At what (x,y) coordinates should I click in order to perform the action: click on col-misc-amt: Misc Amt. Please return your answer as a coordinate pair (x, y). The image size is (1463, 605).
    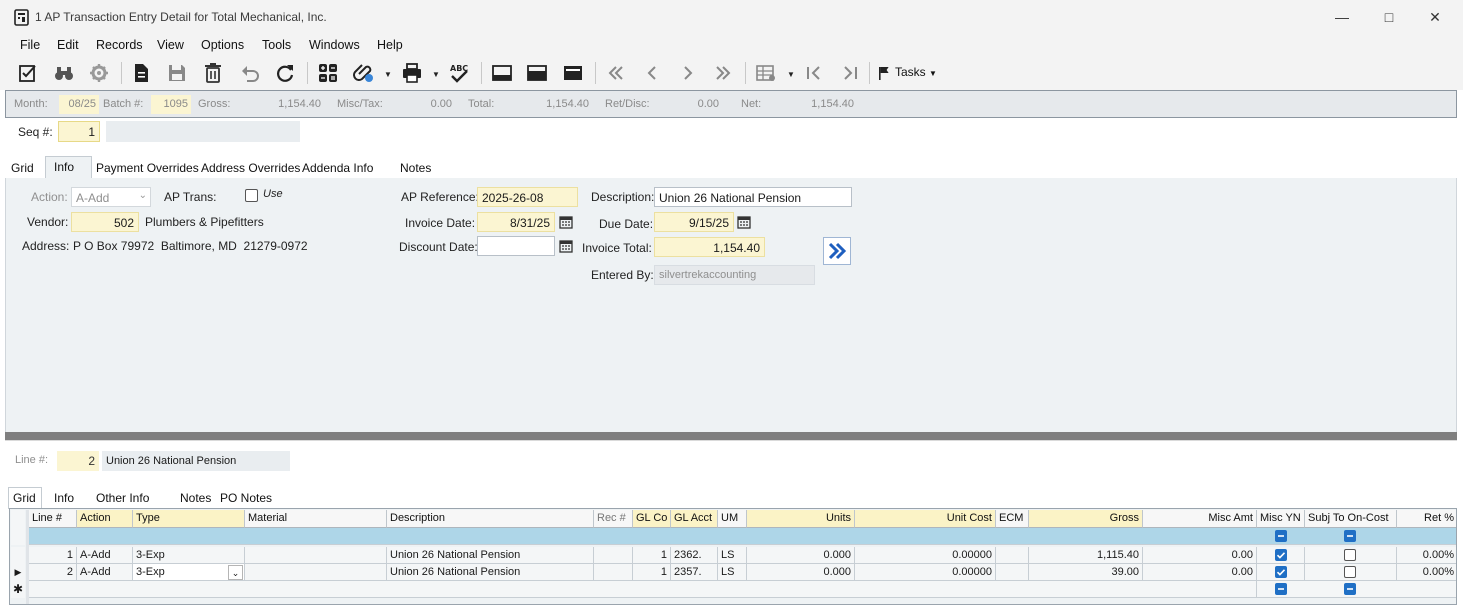
    Looking at the image, I should click on (1200, 519).